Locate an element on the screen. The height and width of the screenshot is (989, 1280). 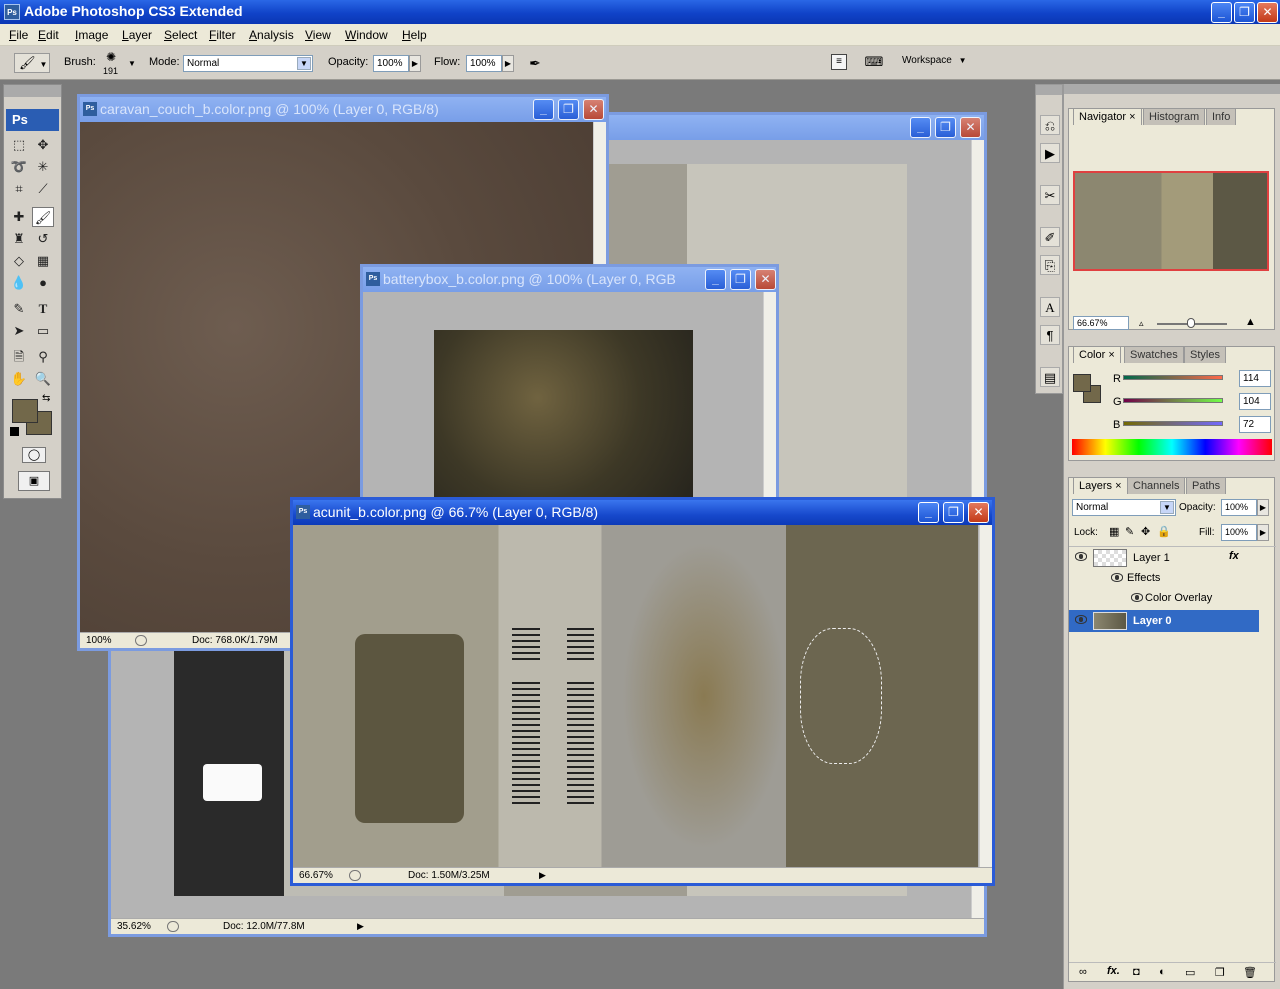
toolbox-header is located at coordinates (32, 91).